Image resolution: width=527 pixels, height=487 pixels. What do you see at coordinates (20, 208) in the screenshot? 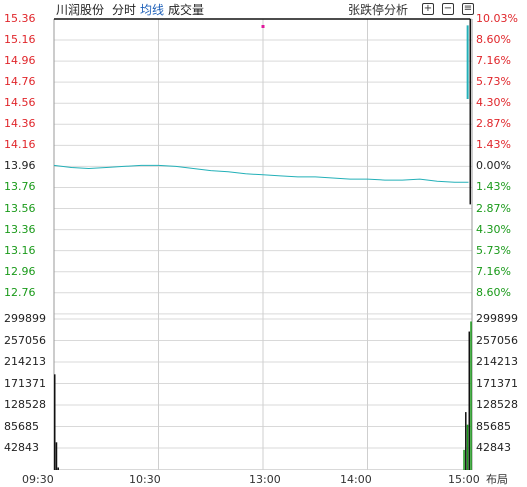
I see `price-tick-label: 13.56` at bounding box center [20, 208].